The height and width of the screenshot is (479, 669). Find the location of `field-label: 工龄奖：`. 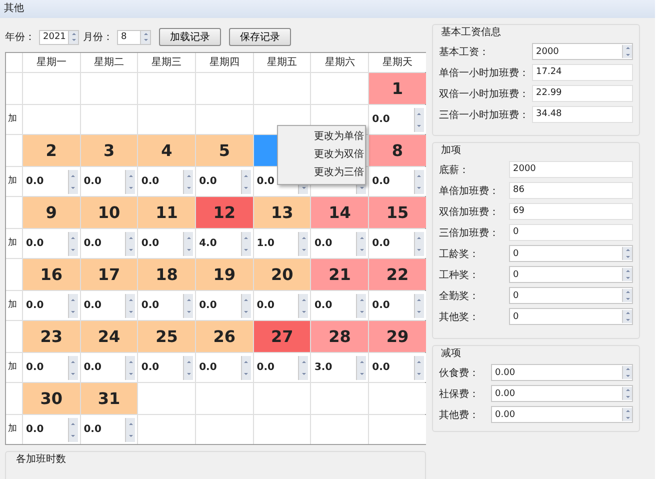

field-label: 工龄奖： is located at coordinates (459, 254).